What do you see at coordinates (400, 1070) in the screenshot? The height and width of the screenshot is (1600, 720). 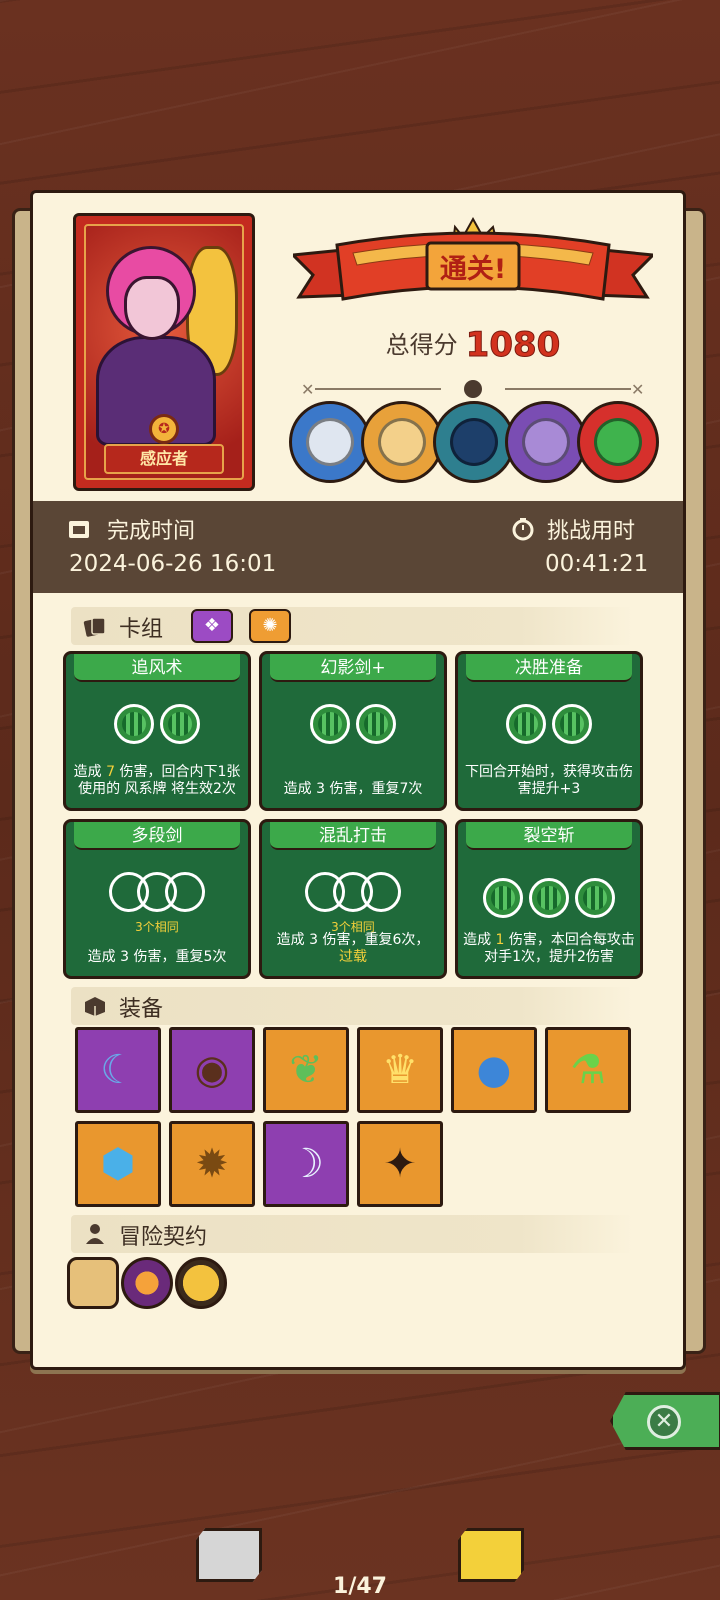 I see `golden-crown-icon: ♛` at bounding box center [400, 1070].